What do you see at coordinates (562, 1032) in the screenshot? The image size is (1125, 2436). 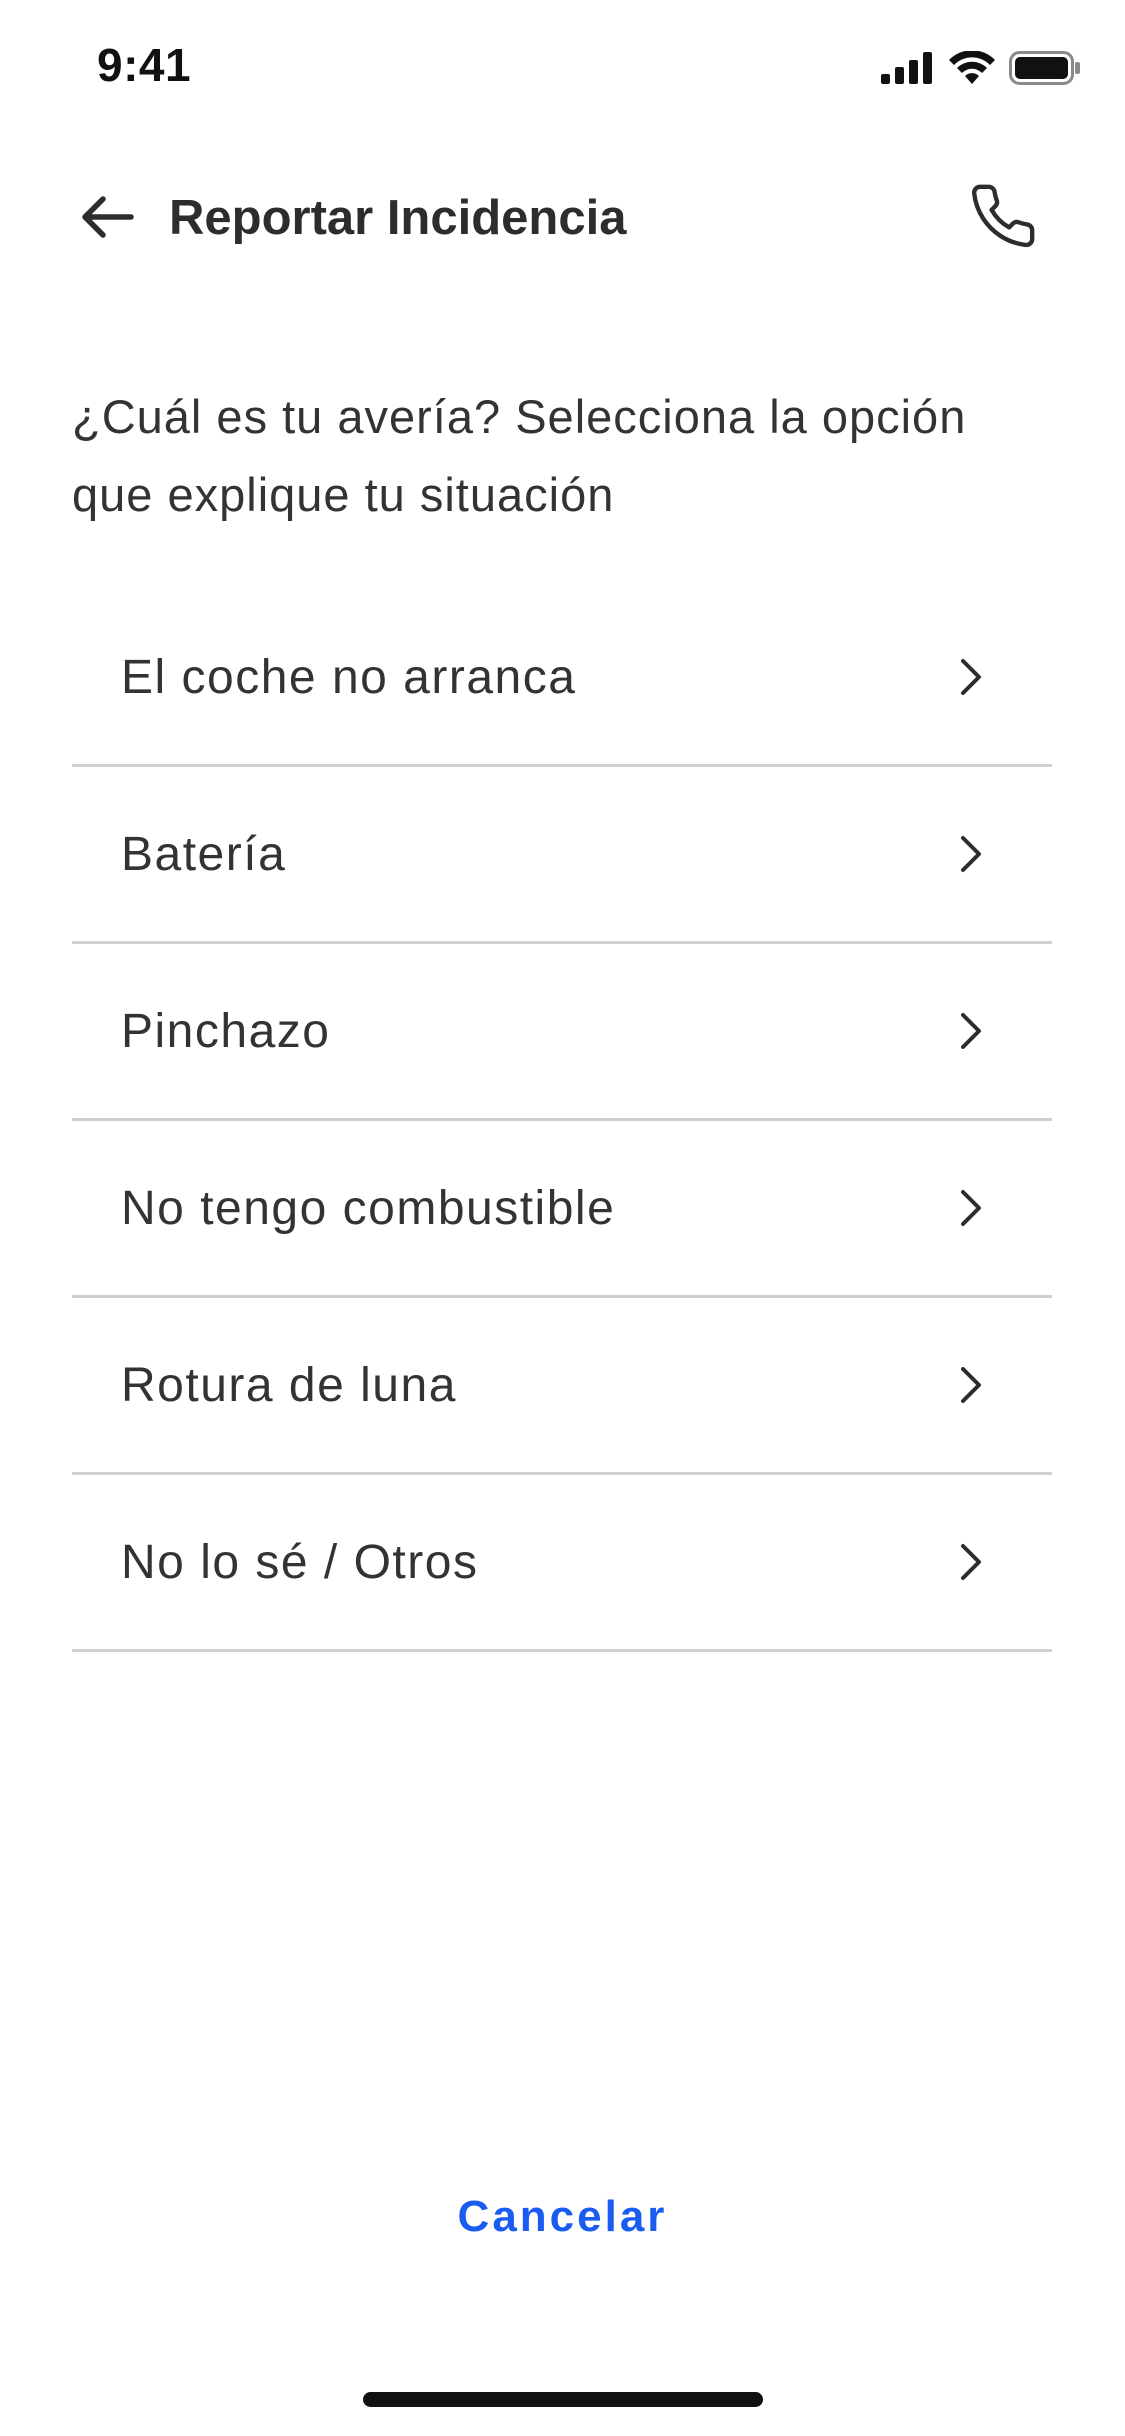 I see `option-item-pinchazo: Pinchazo` at bounding box center [562, 1032].